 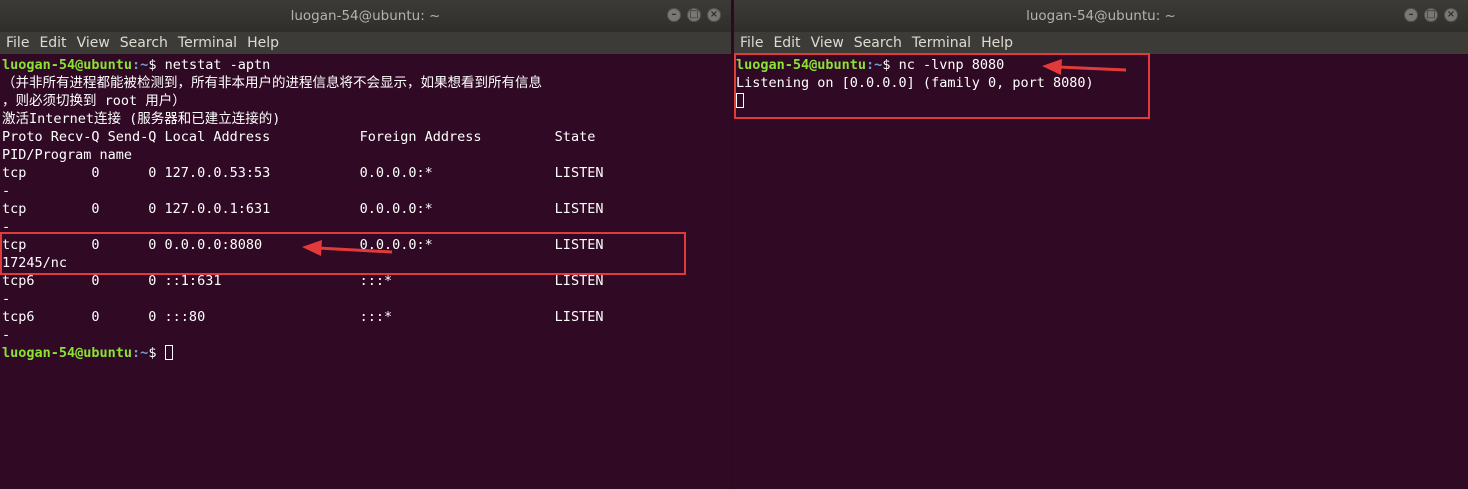 I want to click on command-text: nc -lvnp 8080, so click(x=951, y=65).